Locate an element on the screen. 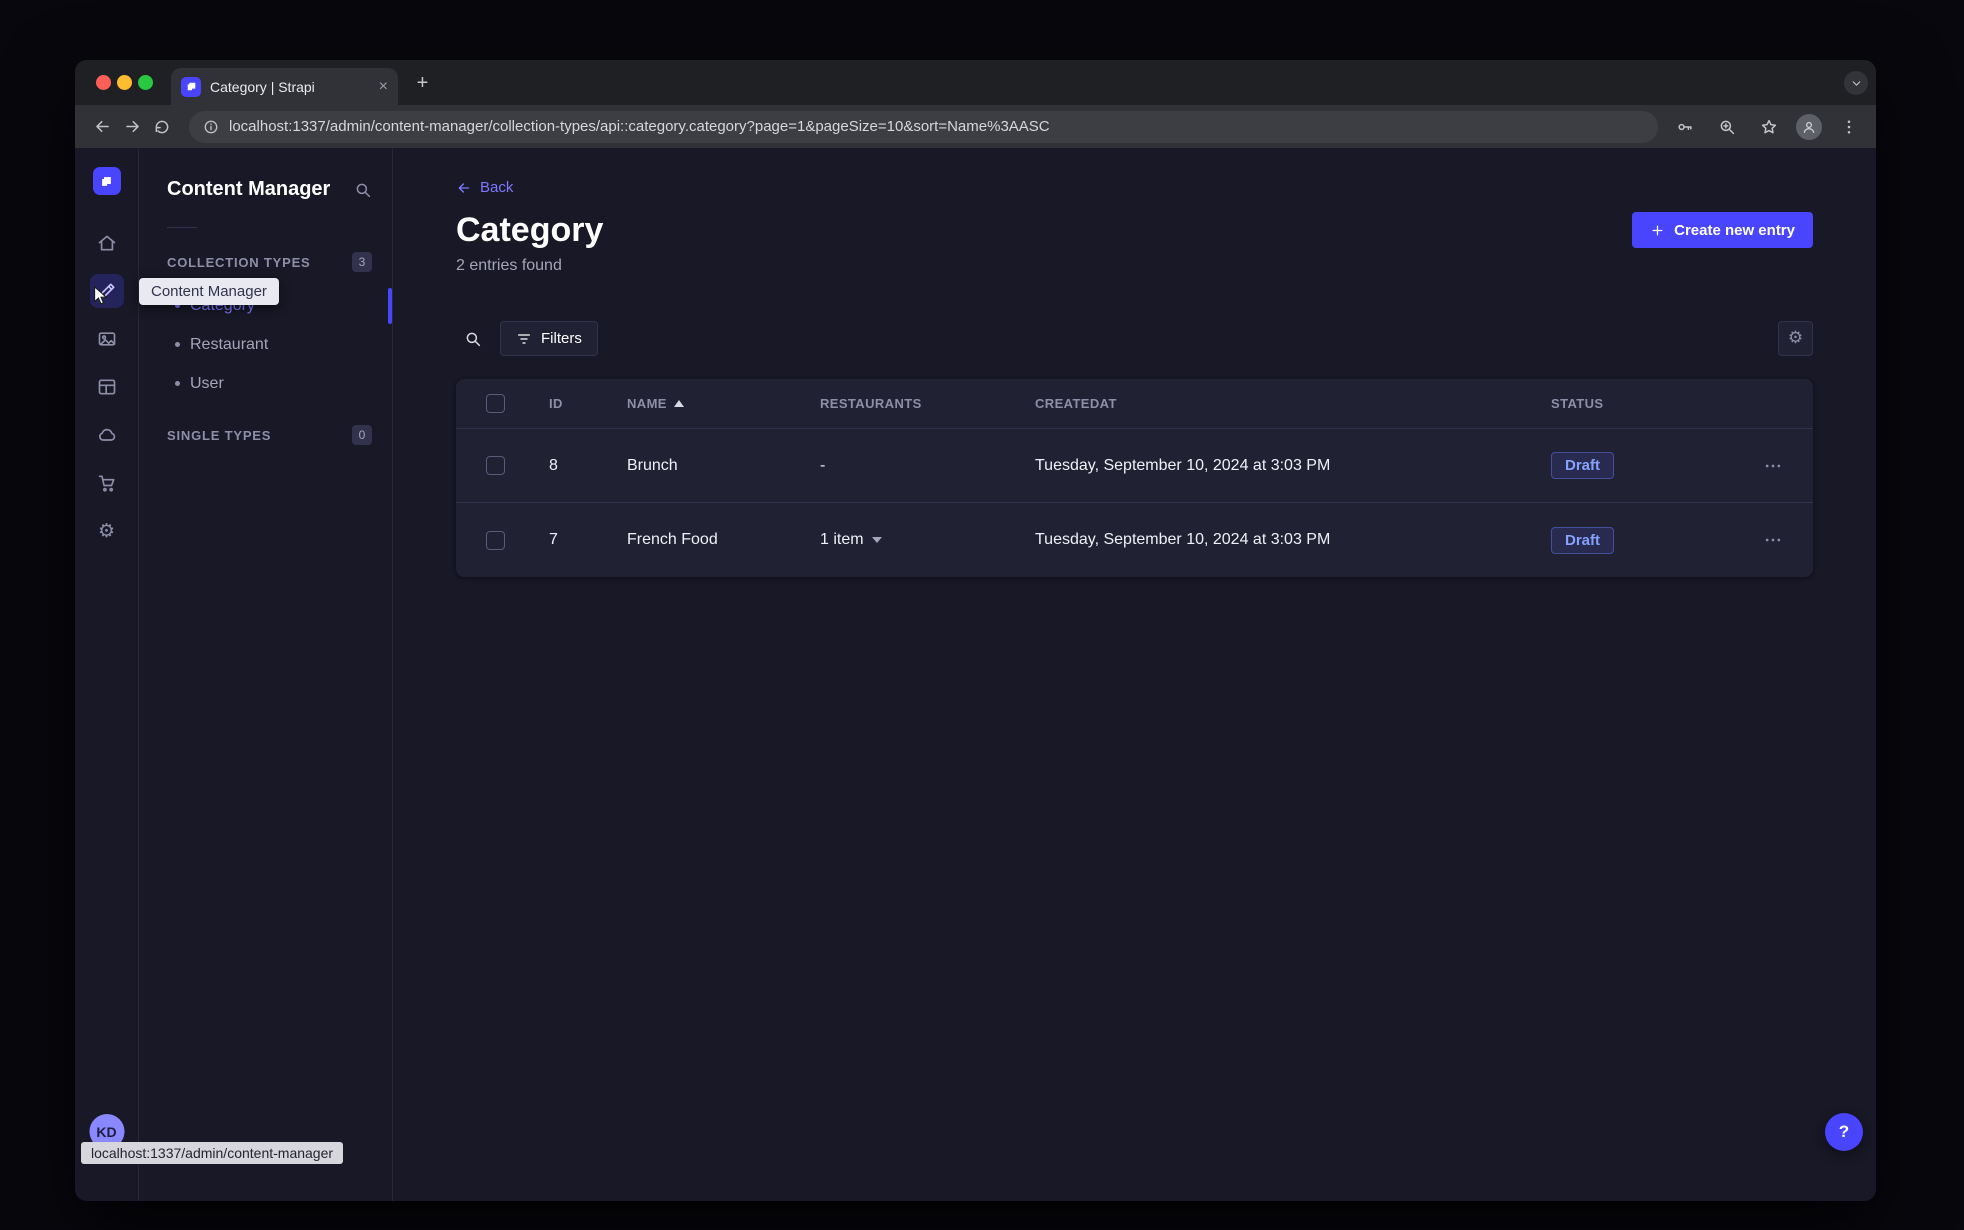 The width and height of the screenshot is (1964, 1230). nav-media-library-icon is located at coordinates (107, 339).